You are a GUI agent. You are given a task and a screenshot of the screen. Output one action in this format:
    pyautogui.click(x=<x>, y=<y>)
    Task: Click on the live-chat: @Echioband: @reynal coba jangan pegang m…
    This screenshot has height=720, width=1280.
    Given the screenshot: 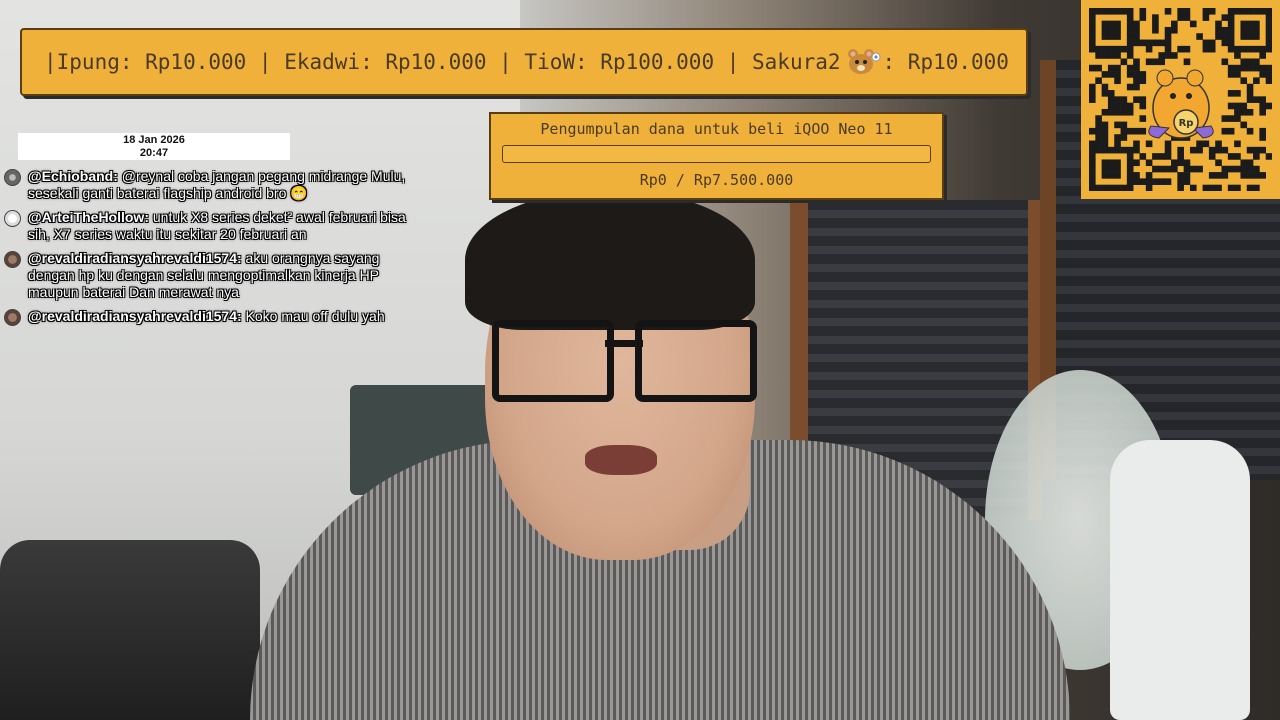 What is the action you would take?
    pyautogui.click(x=214, y=250)
    